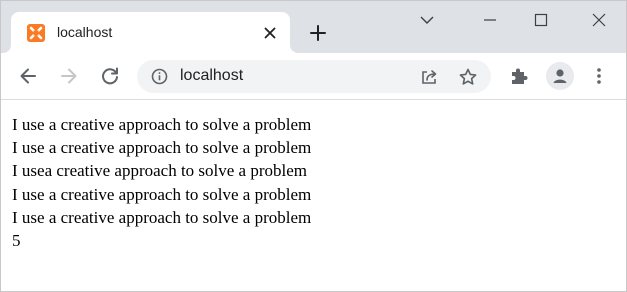 This screenshot has width=627, height=292. Describe the element at coordinates (16, 240) in the screenshot. I see `output-count: 5` at that location.